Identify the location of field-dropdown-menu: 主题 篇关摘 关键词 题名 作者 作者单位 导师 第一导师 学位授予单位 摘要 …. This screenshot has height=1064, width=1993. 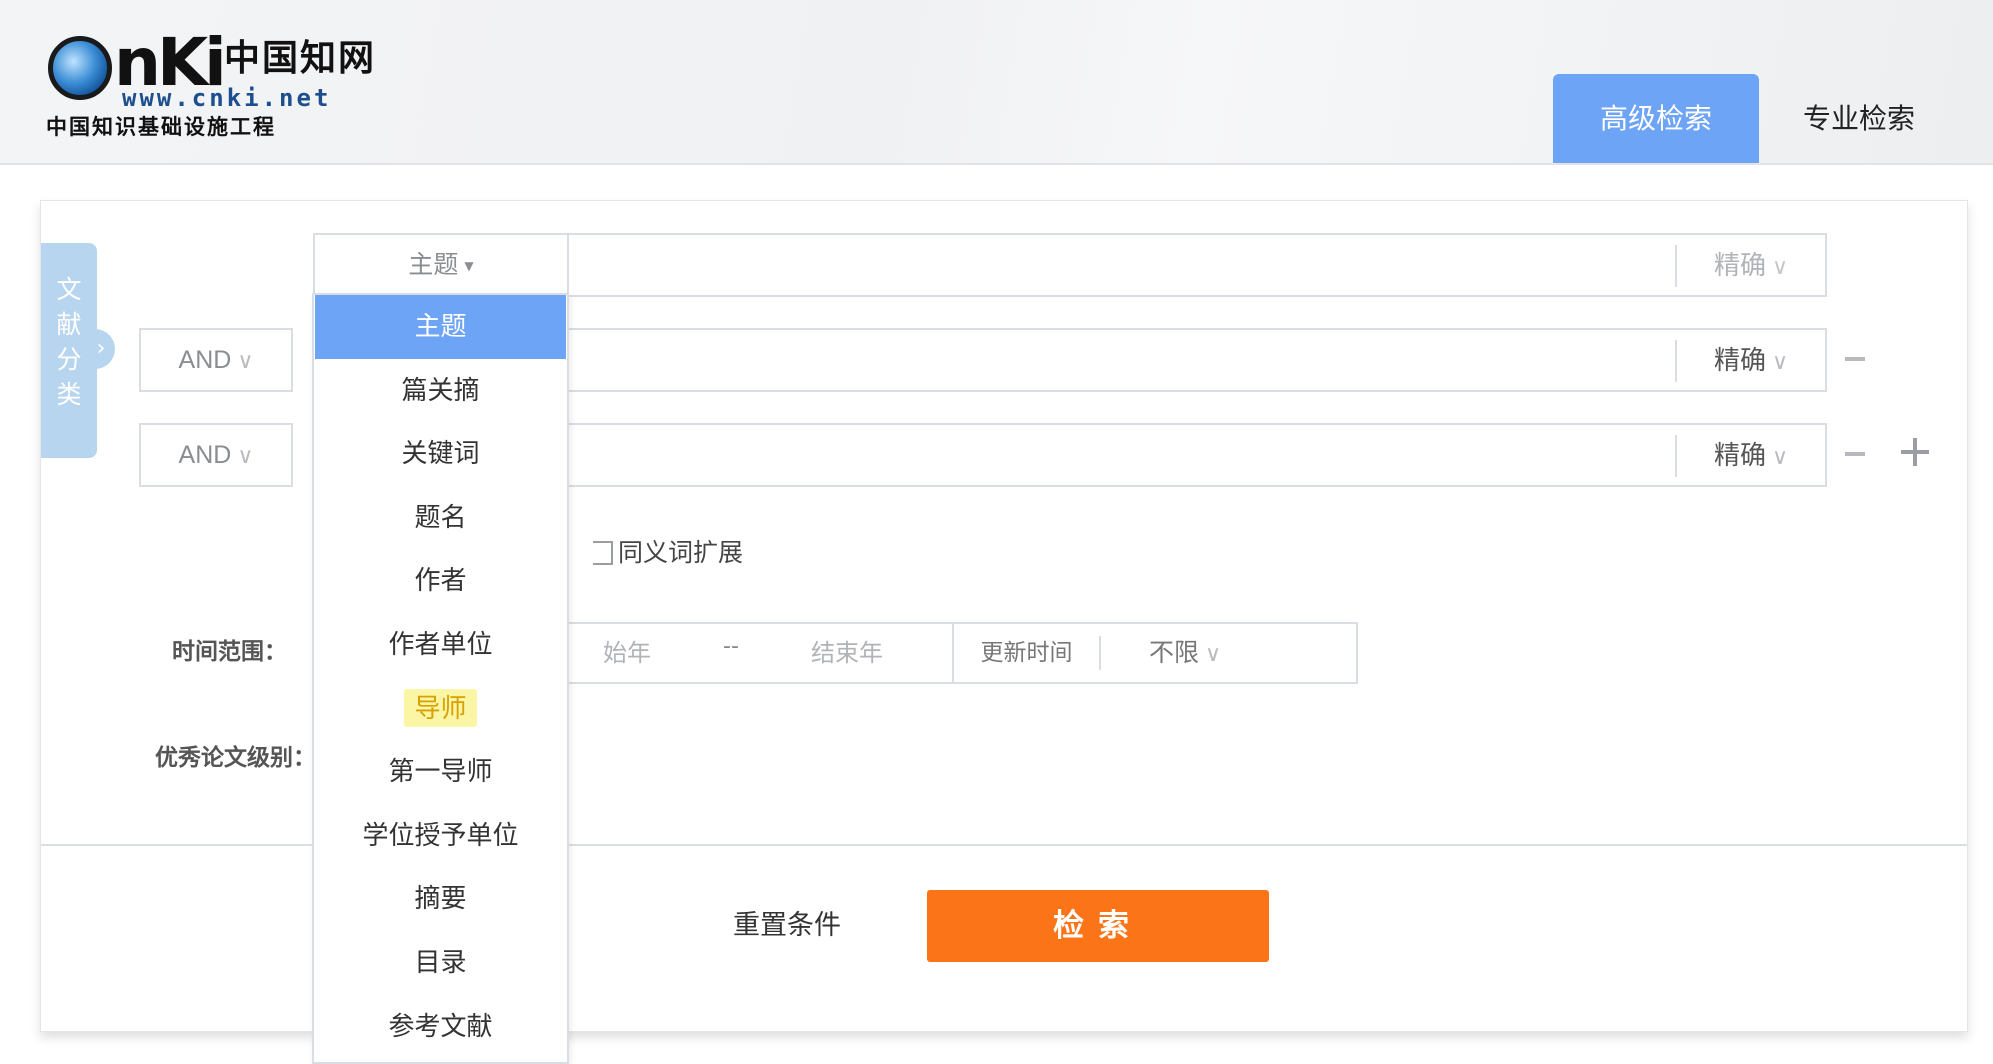
(440, 678).